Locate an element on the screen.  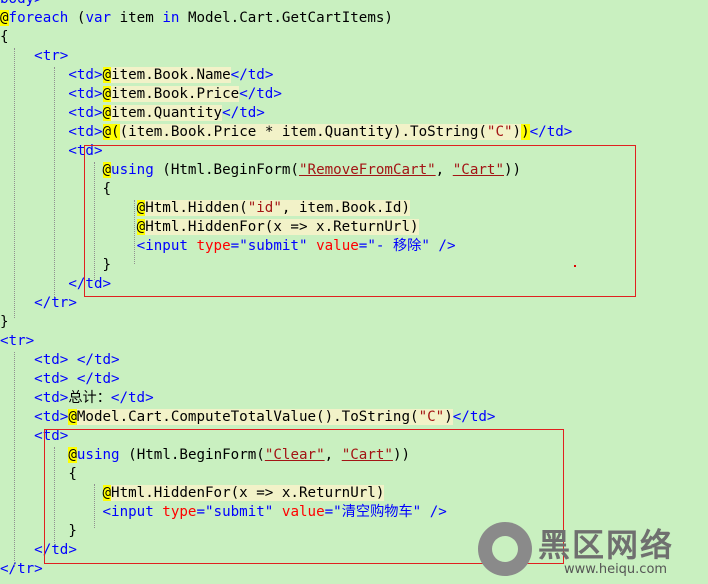
code-line: <td>@item.Book.Name</td> is located at coordinates (136, 75).